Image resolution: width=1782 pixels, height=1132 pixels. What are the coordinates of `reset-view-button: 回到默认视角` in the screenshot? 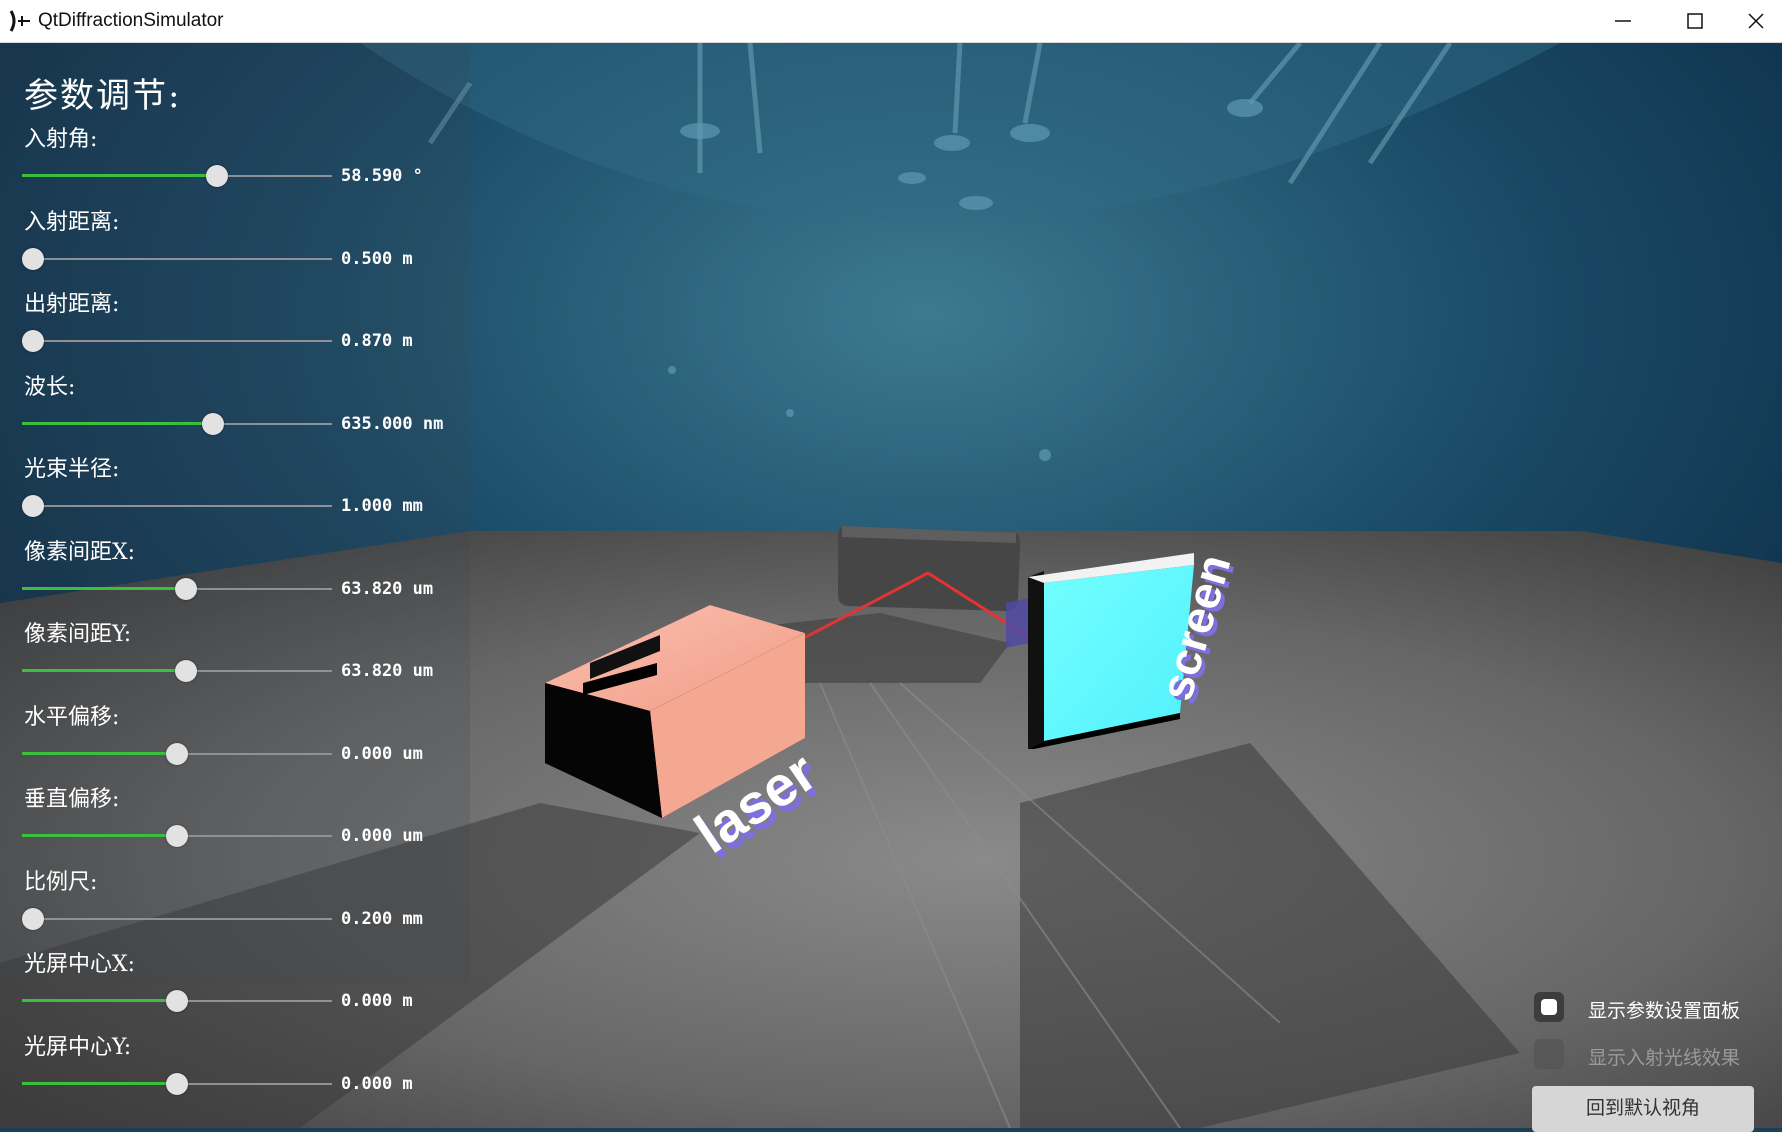 It's located at (1643, 1109).